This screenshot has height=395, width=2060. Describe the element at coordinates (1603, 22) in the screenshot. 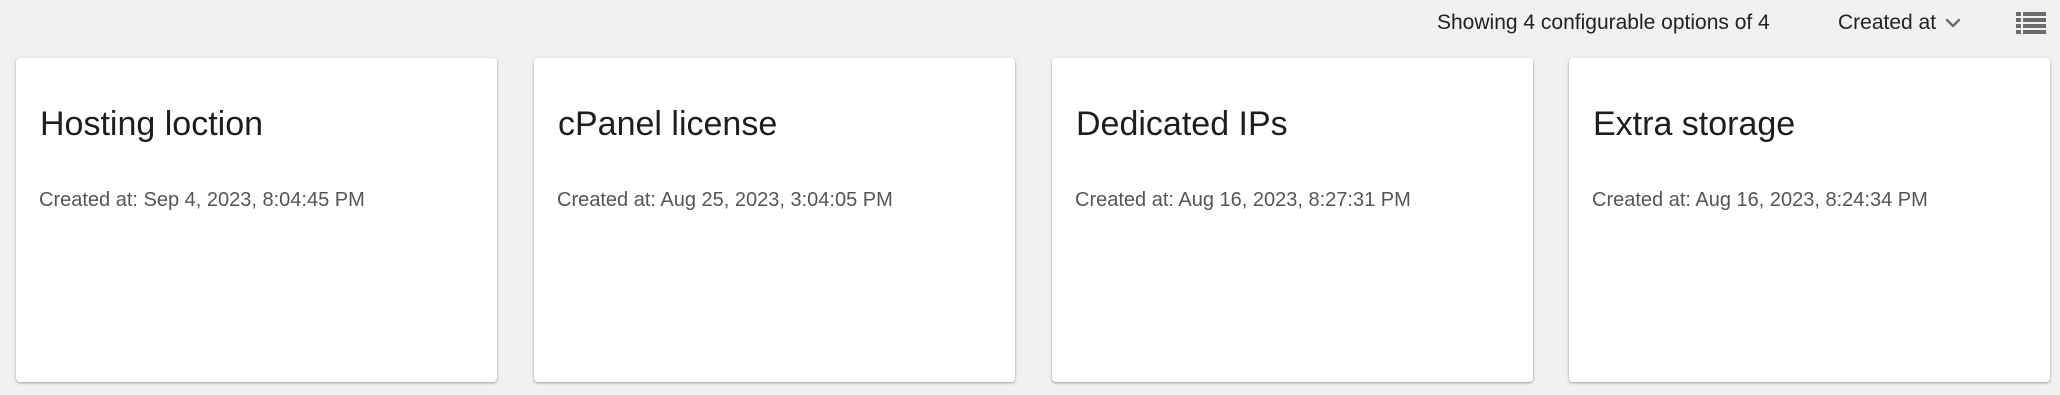

I see `results-count-text: Showing 4 configurable options of 4` at that location.